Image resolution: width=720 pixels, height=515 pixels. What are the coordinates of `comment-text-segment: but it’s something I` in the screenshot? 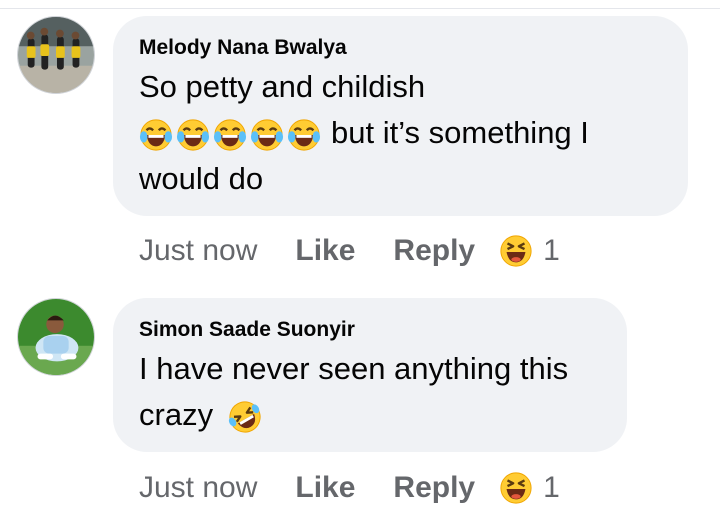 It's located at (460, 132).